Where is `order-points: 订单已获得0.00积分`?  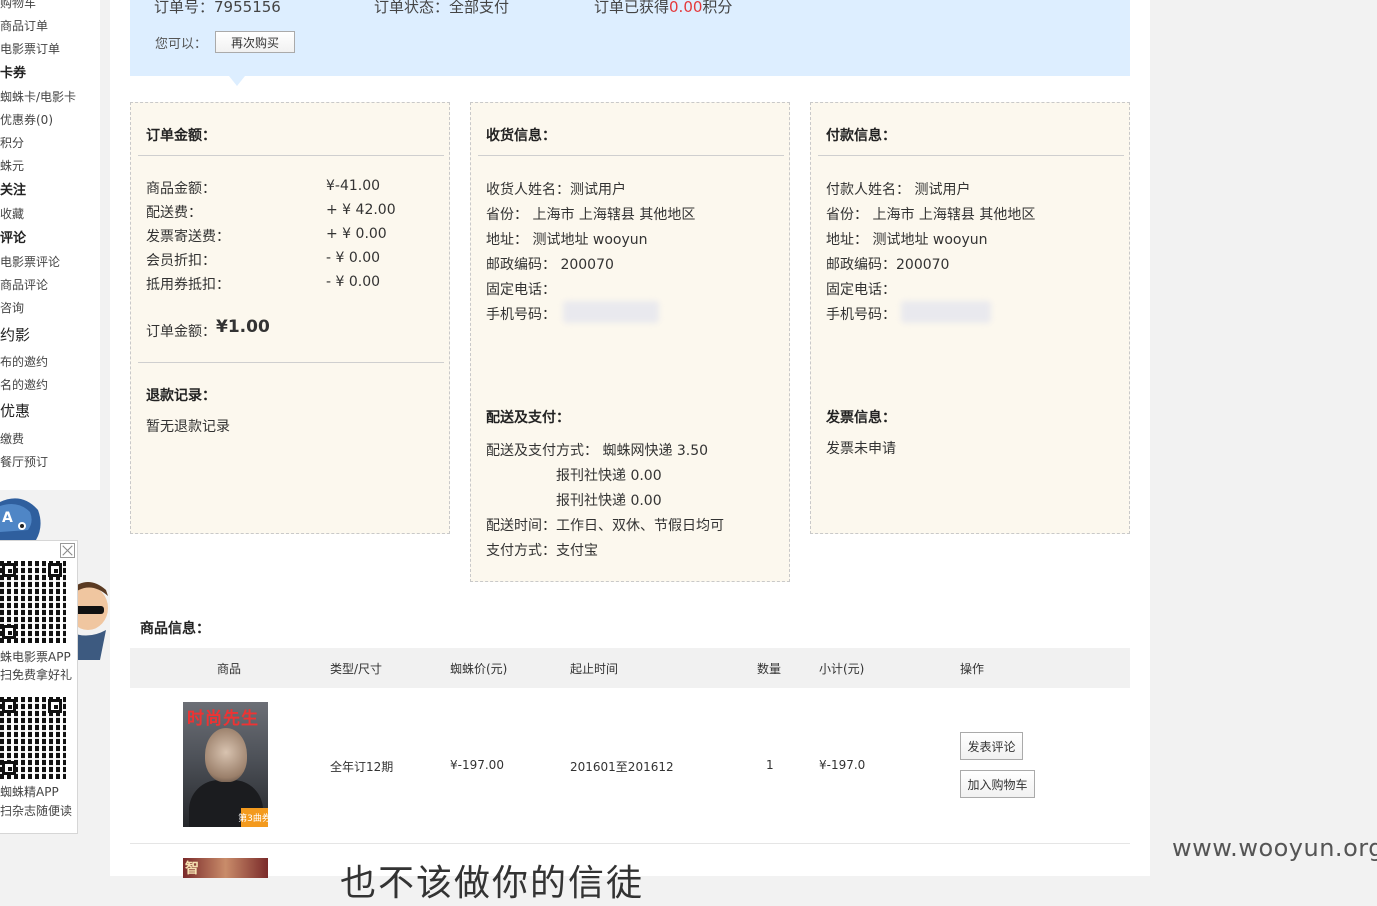 order-points: 订单已获得0.00积分 is located at coordinates (663, 8).